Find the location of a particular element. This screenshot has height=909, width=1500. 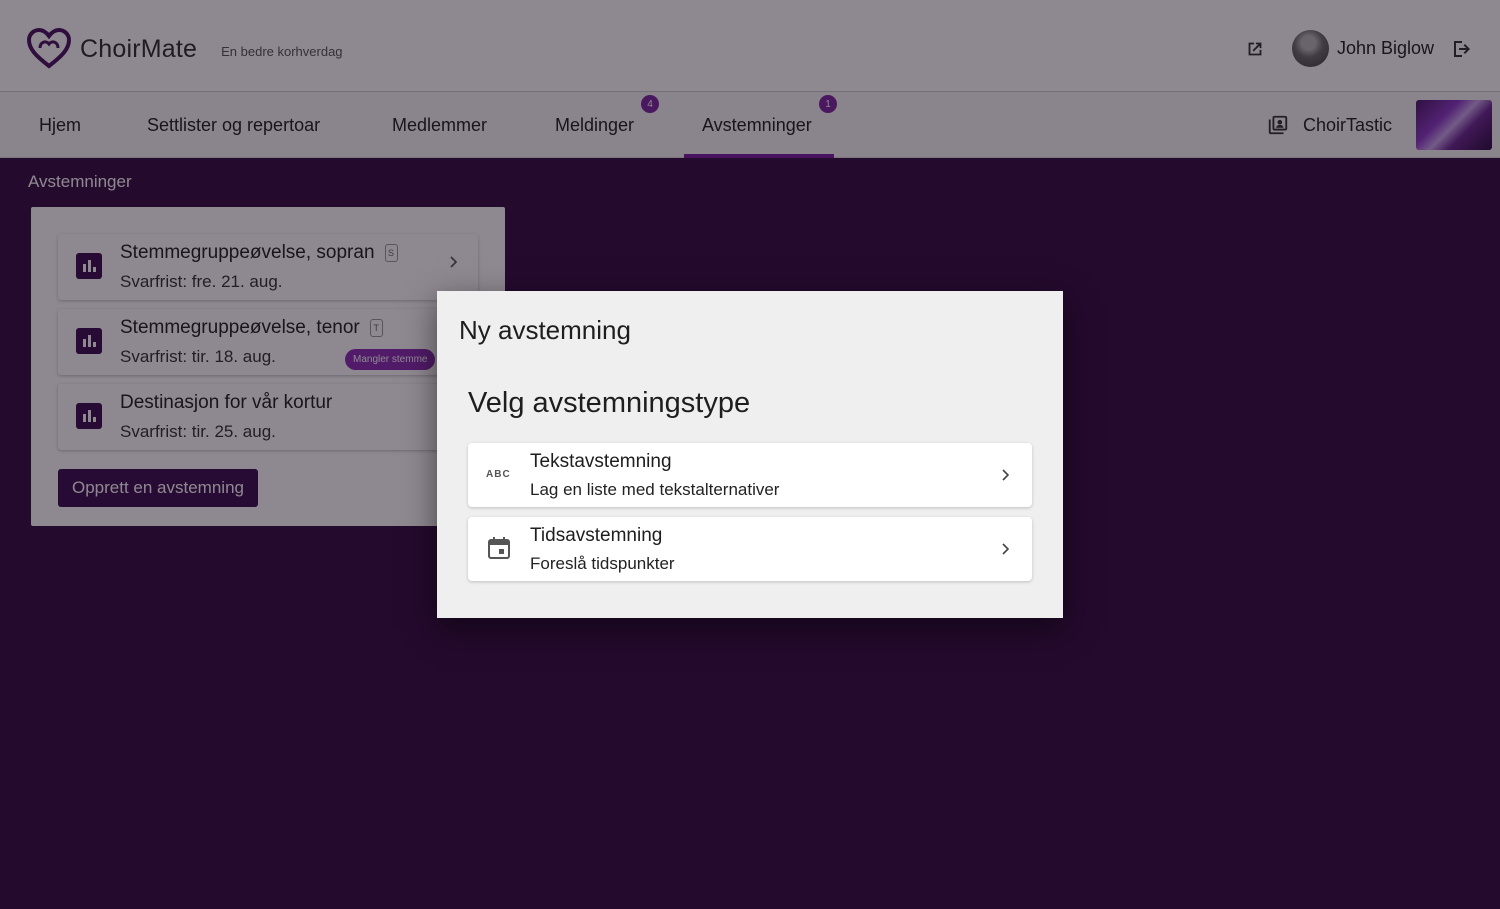

option-description: Foreslå tidspunkter is located at coordinates (602, 563).